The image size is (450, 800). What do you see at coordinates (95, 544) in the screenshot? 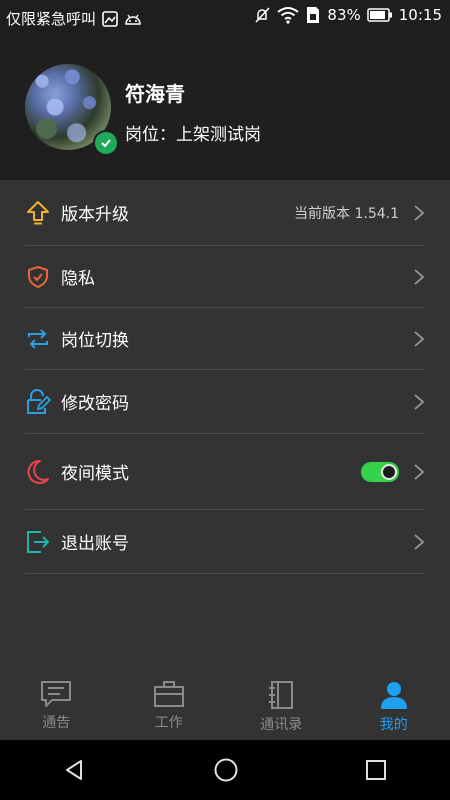
I see `menu-item-label: 退出账号` at bounding box center [95, 544].